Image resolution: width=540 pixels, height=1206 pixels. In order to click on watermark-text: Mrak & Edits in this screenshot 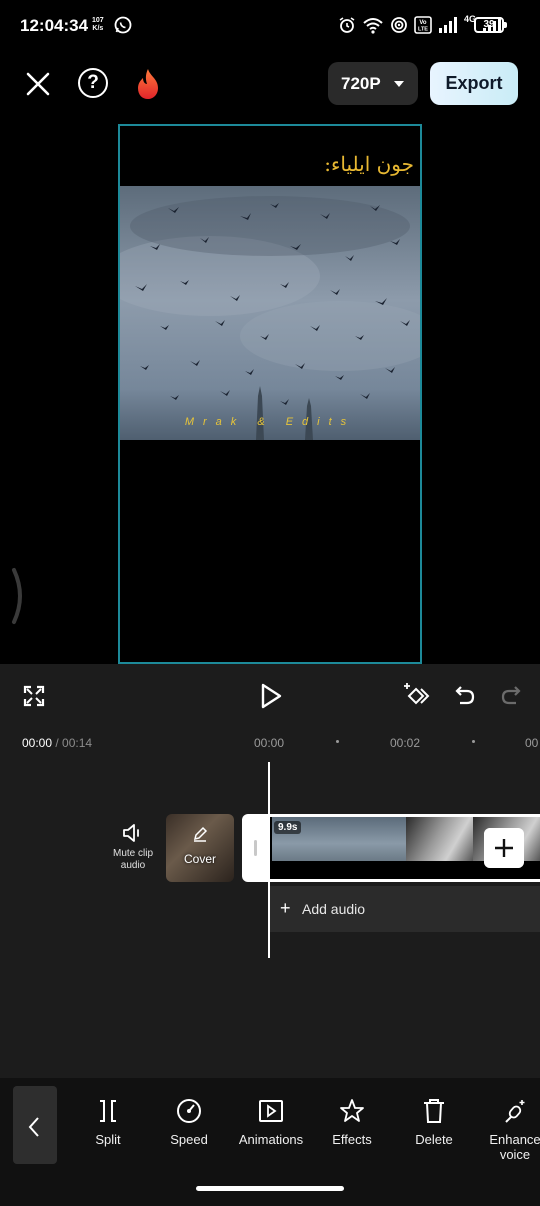, I will do `click(270, 422)`.